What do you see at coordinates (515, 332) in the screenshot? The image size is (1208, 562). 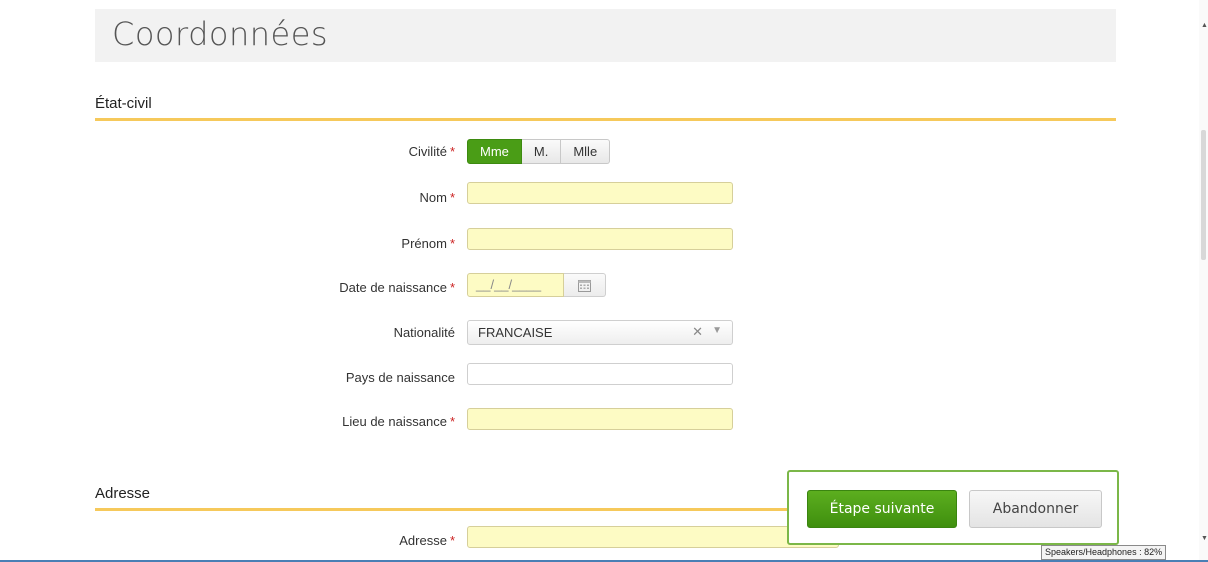 I see `nationalite-value: FRANCAISE` at bounding box center [515, 332].